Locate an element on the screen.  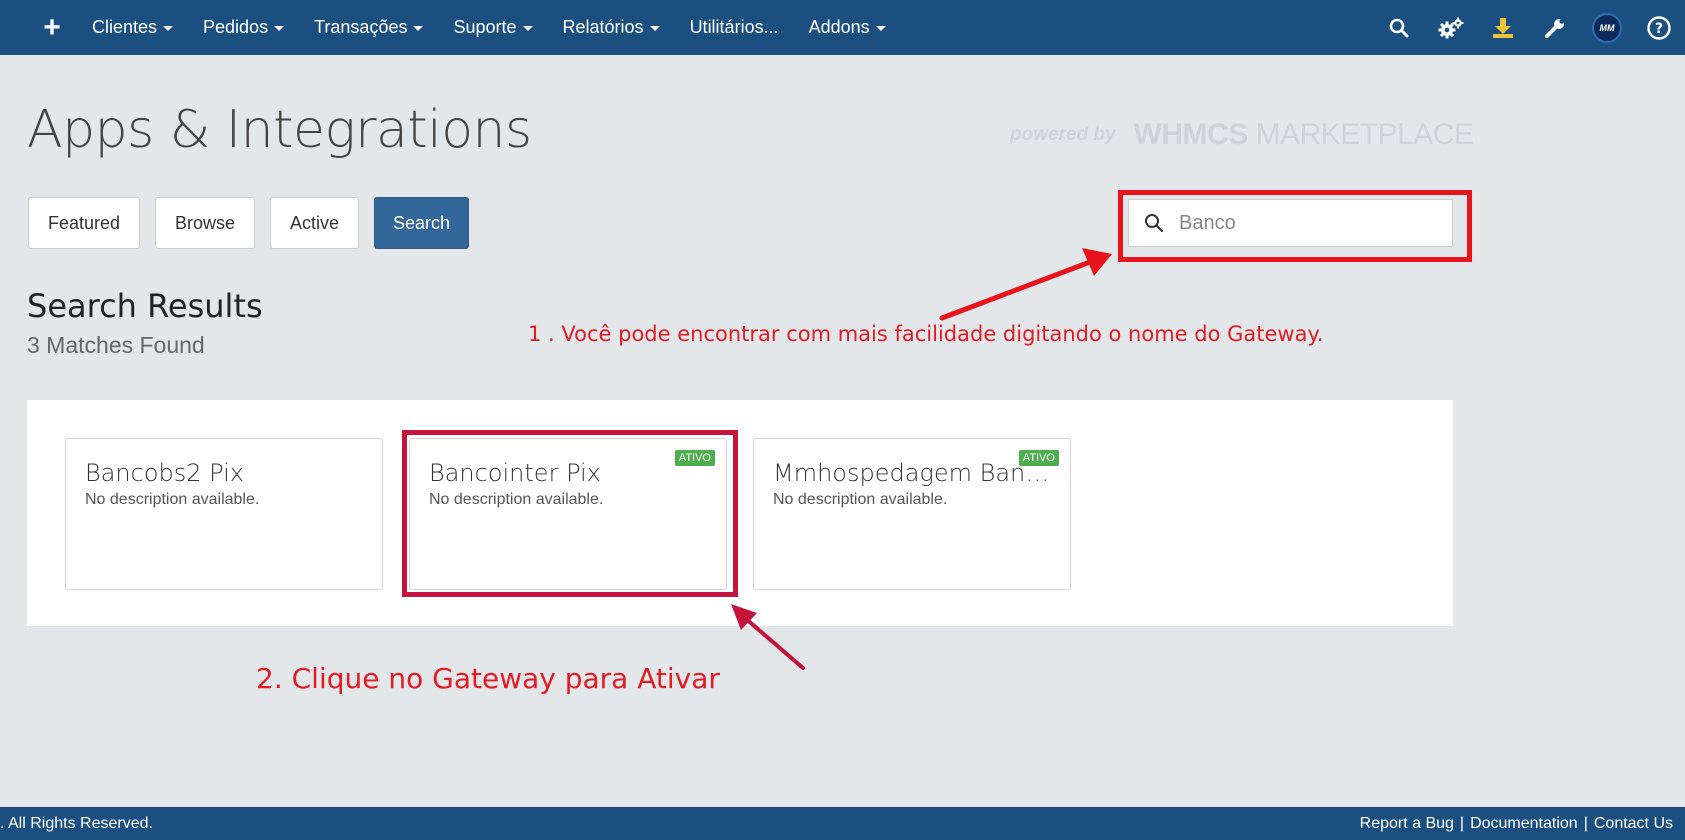
nav-clientes: Clientes is located at coordinates (132, 27).